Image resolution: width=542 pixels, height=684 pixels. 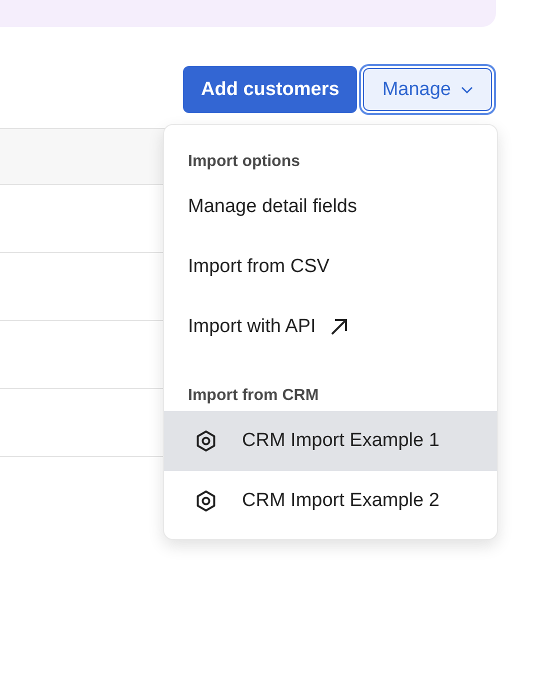 What do you see at coordinates (339, 327) in the screenshot?
I see `external-link-icon` at bounding box center [339, 327].